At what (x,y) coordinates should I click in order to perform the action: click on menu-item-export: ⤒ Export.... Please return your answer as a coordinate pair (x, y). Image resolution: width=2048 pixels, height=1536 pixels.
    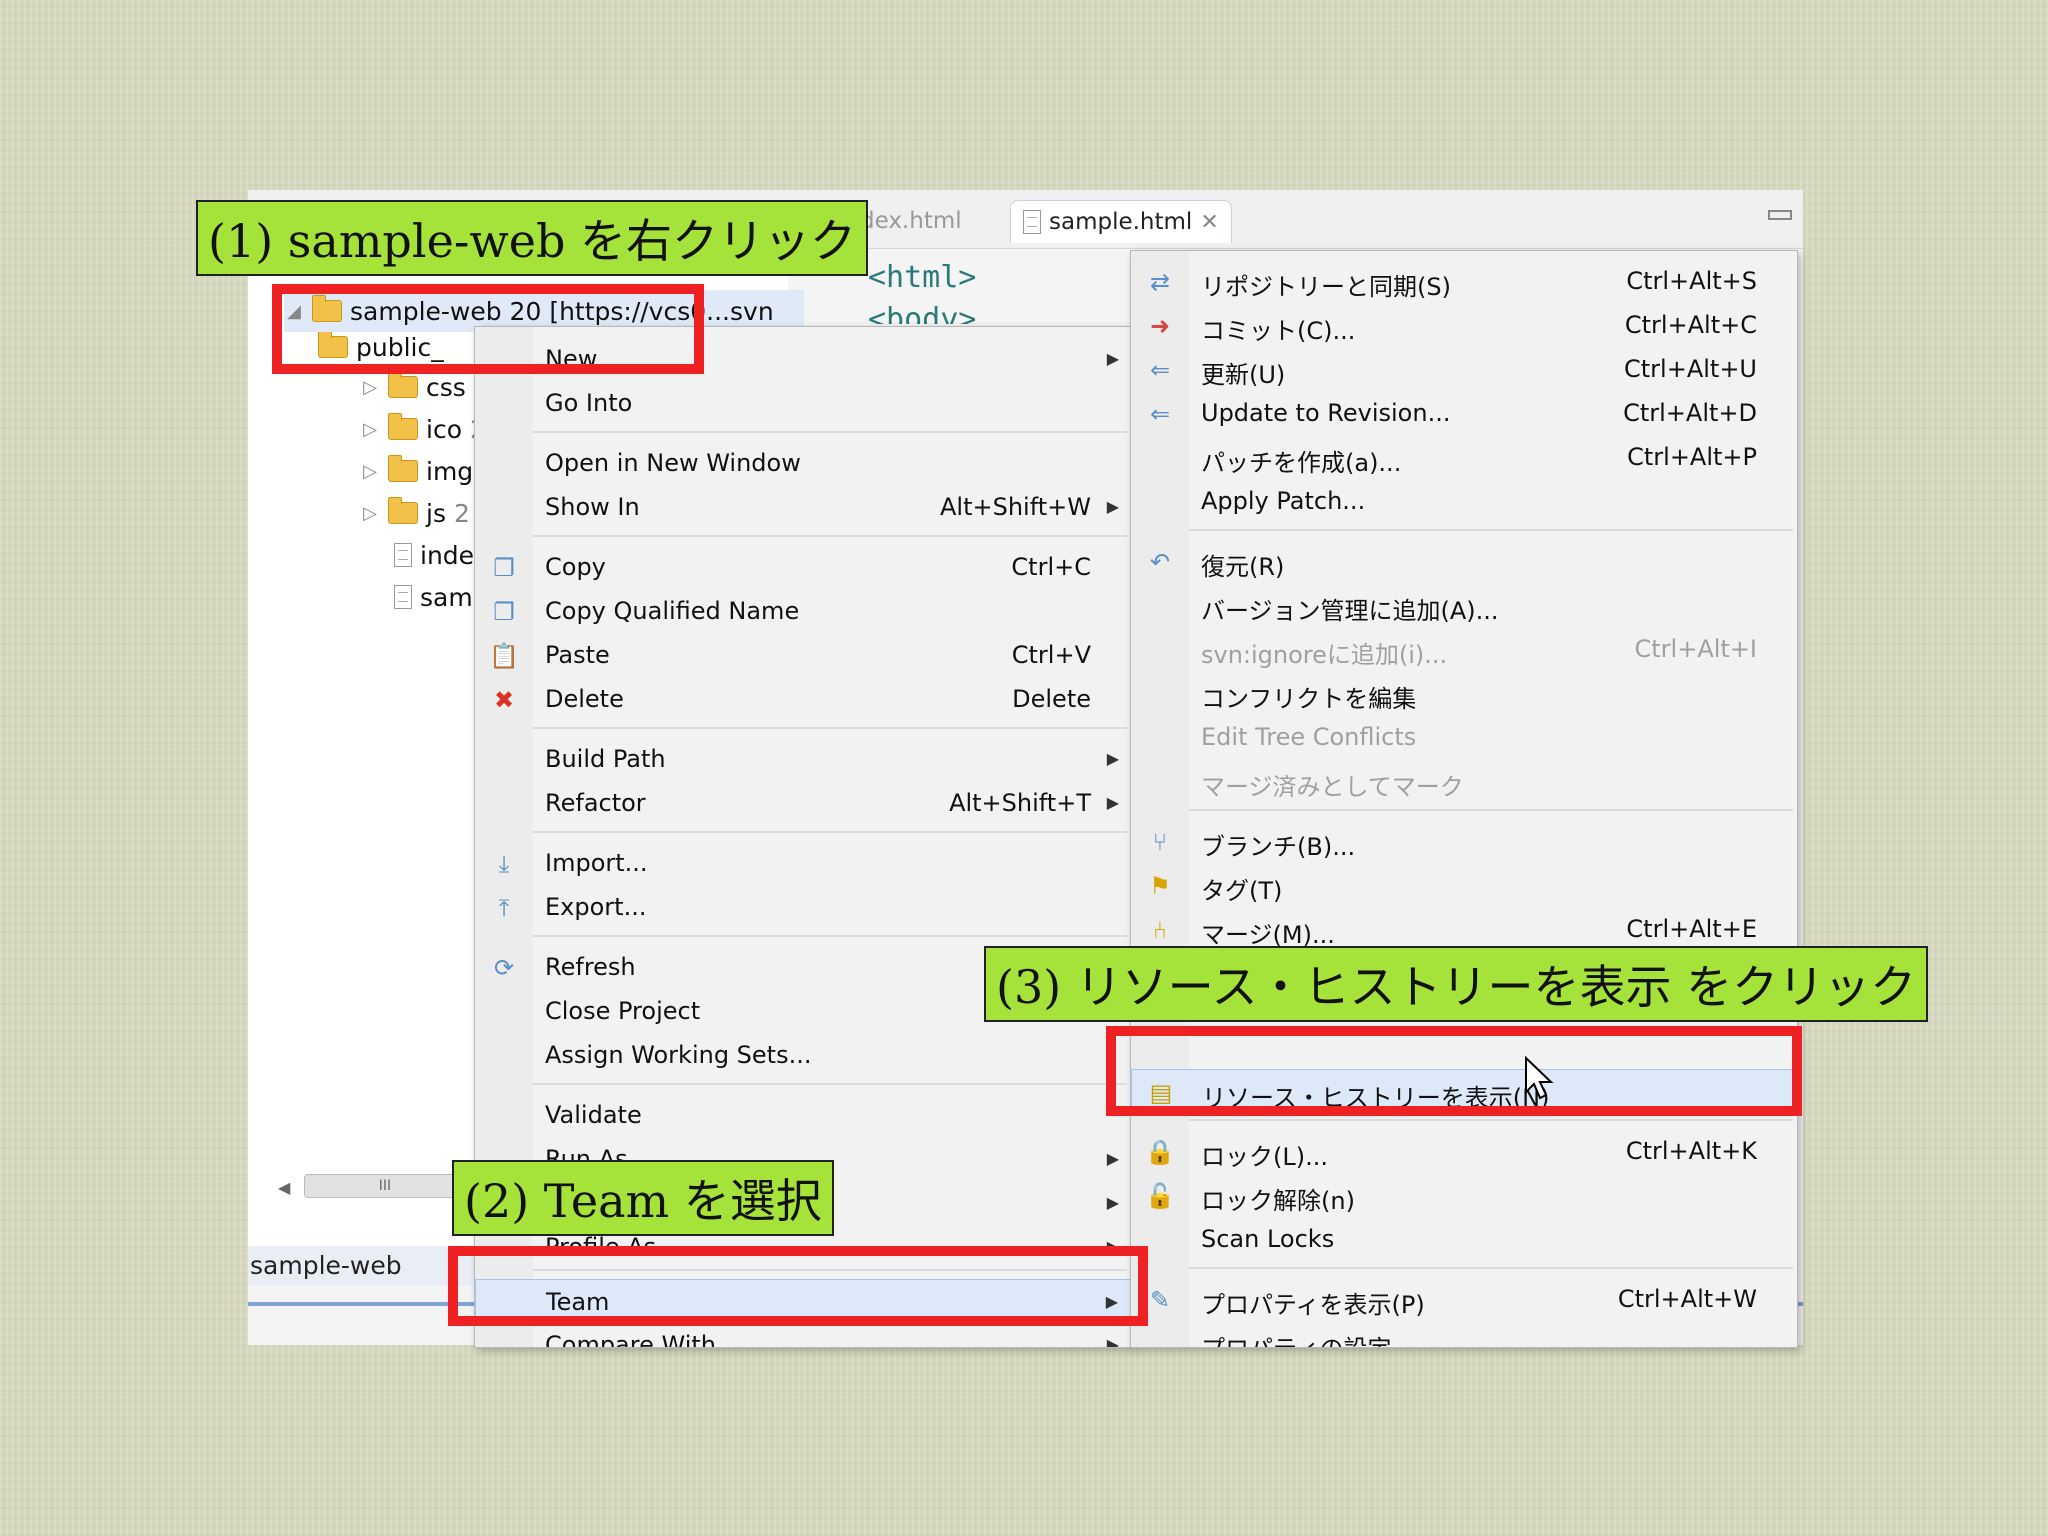
    Looking at the image, I should click on (803, 907).